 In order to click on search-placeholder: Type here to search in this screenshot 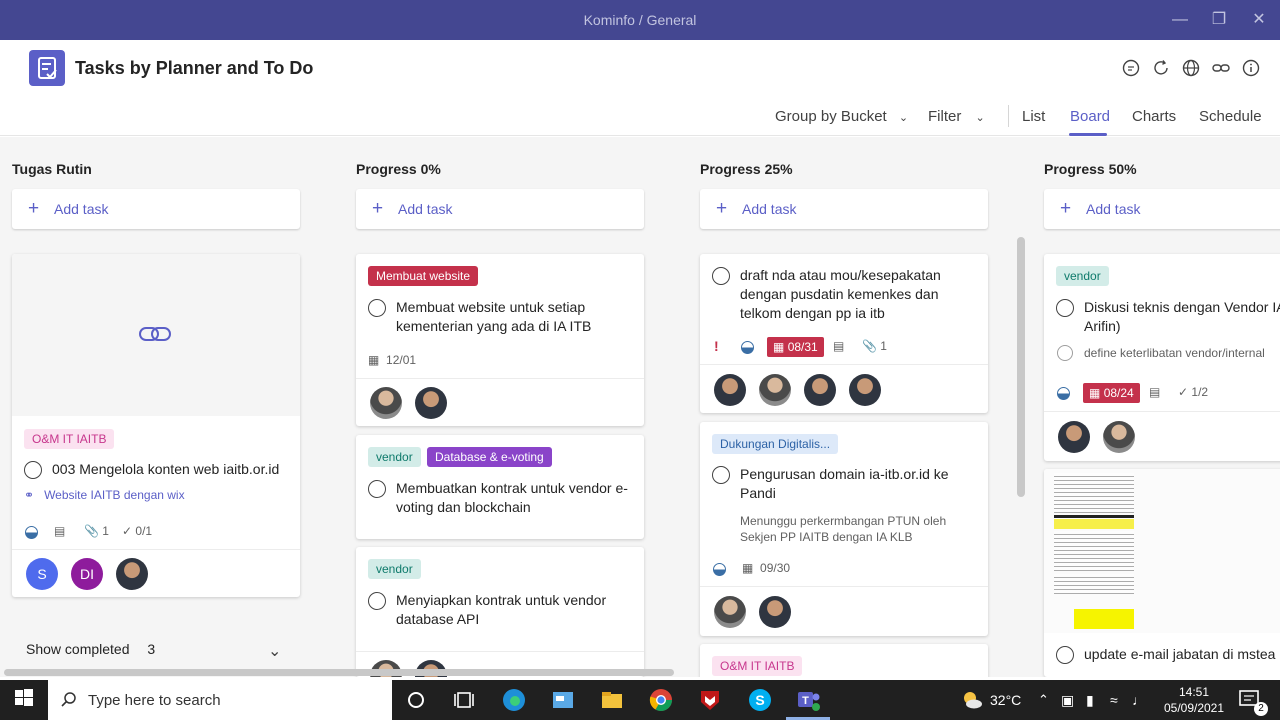, I will do `click(154, 700)`.